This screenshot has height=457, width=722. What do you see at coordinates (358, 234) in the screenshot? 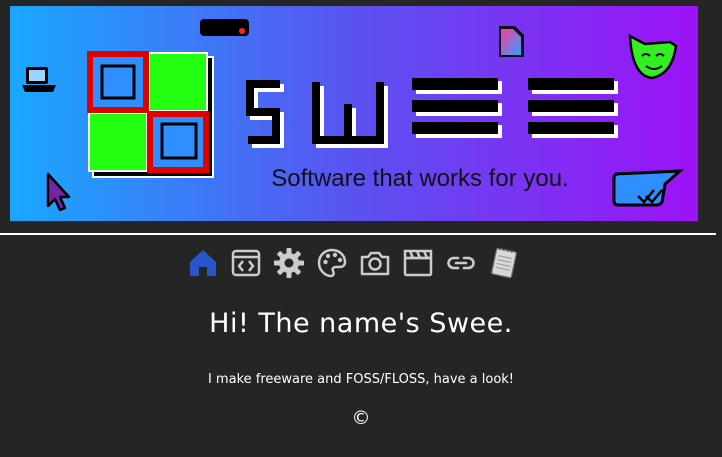
I see `header-divider` at bounding box center [358, 234].